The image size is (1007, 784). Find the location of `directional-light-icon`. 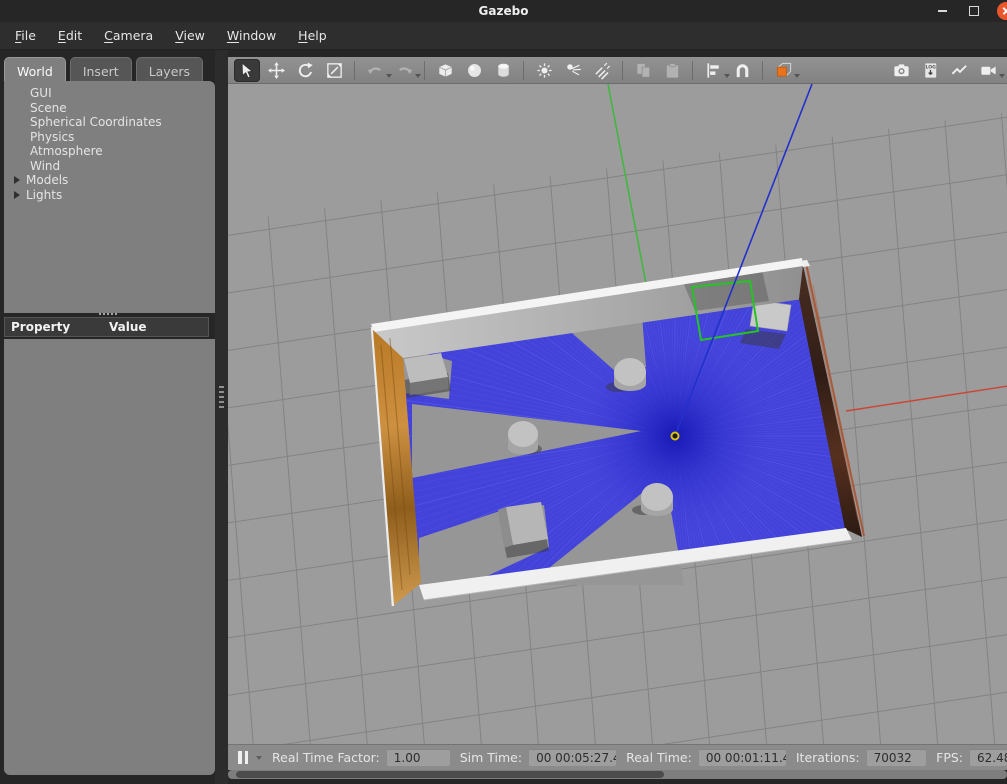

directional-light-icon is located at coordinates (602, 71).